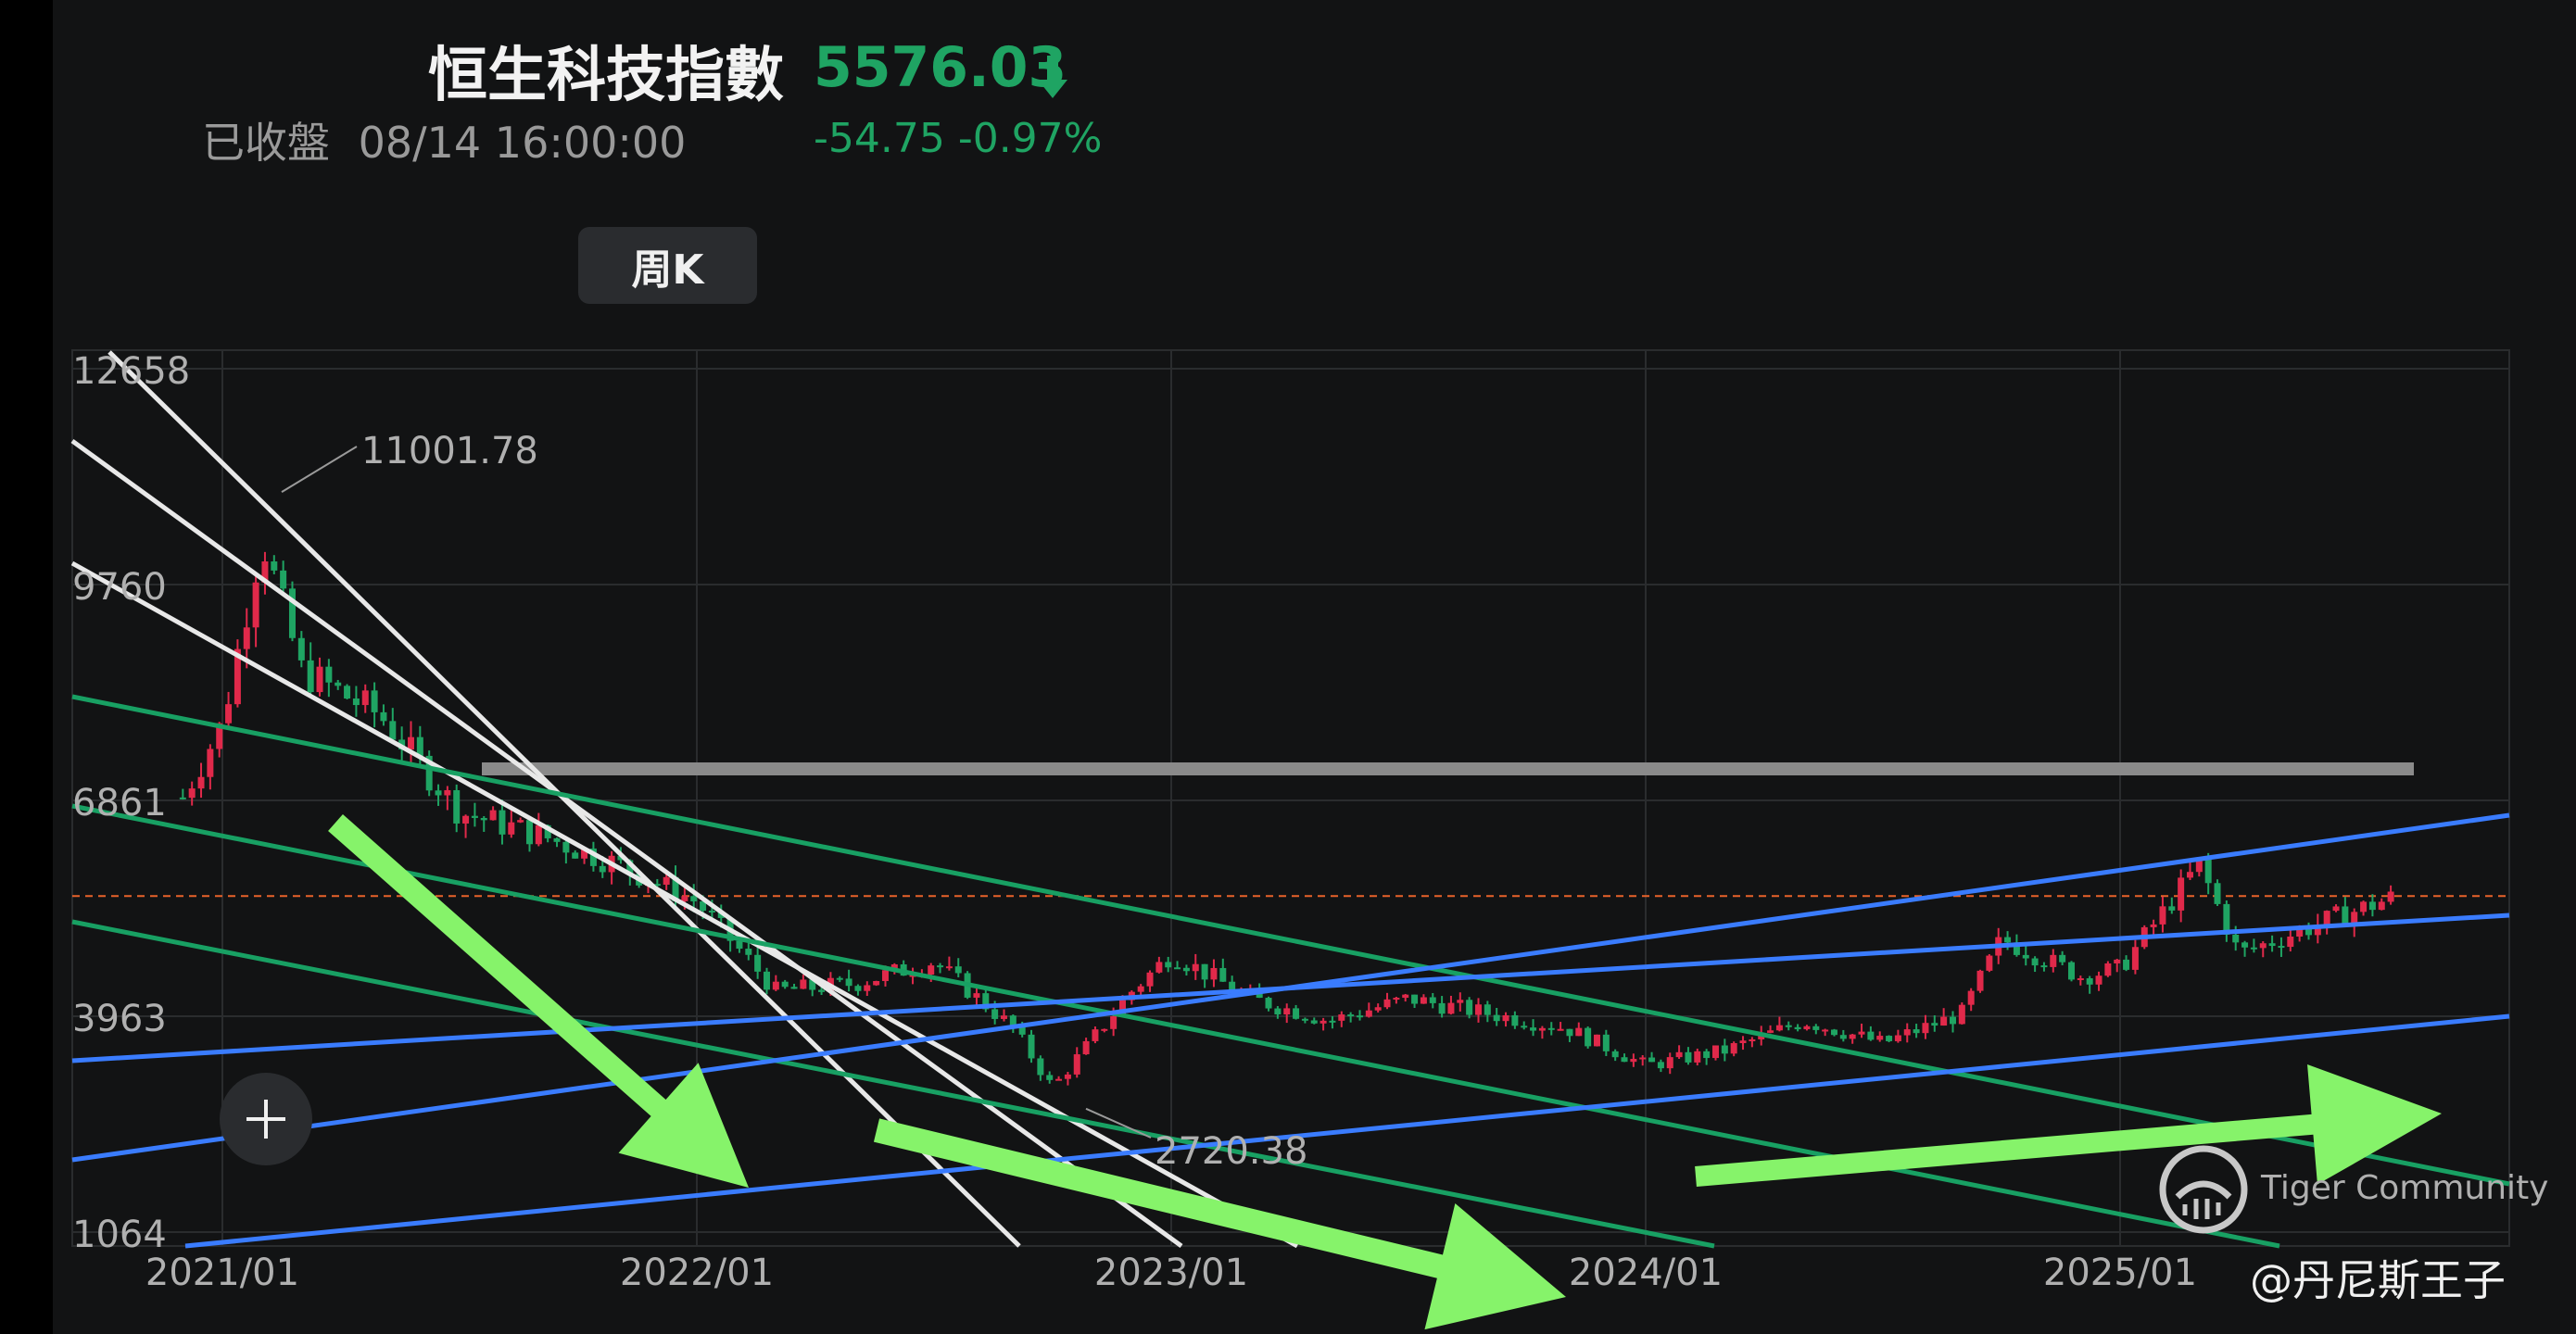 This screenshot has width=2576, height=1334. What do you see at coordinates (120, 1019) in the screenshot?
I see `y-tick-label: 3963` at bounding box center [120, 1019].